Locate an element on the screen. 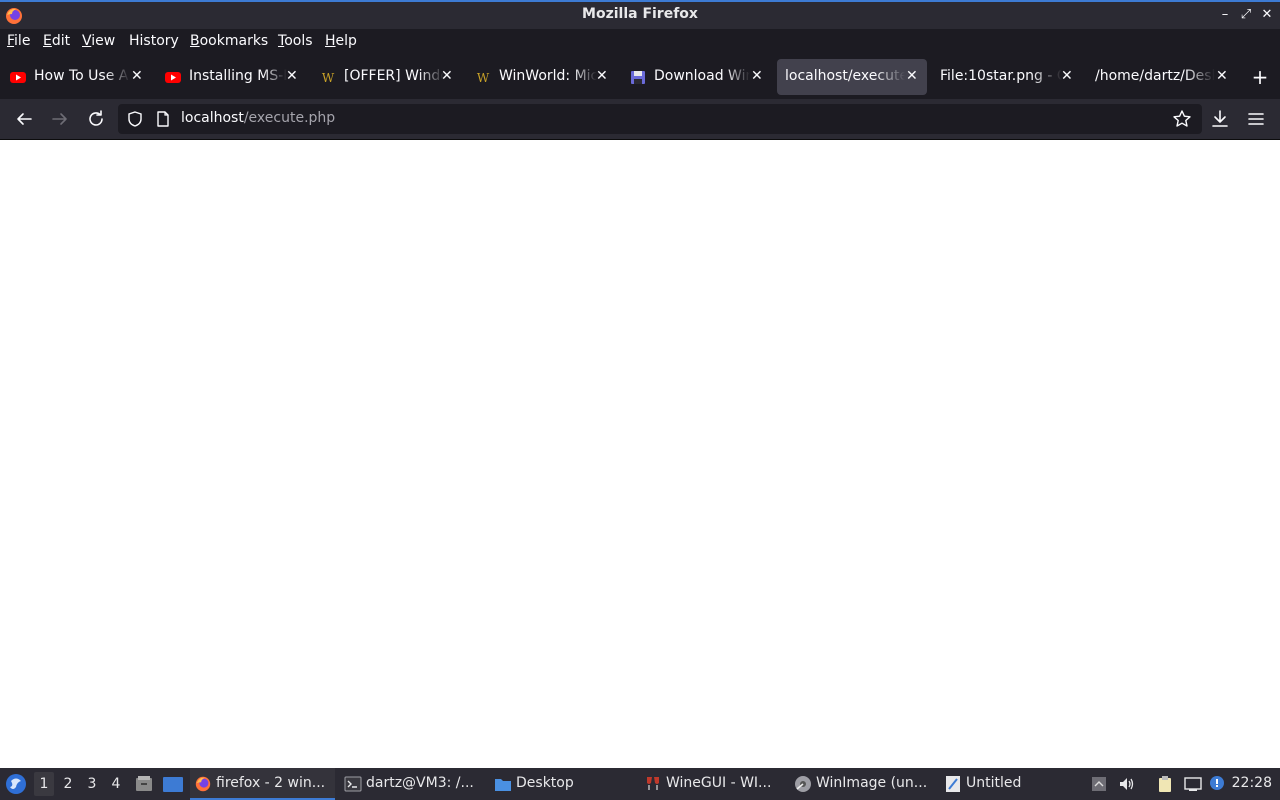 The height and width of the screenshot is (800, 1280). url-host: localhost is located at coordinates (212, 118).